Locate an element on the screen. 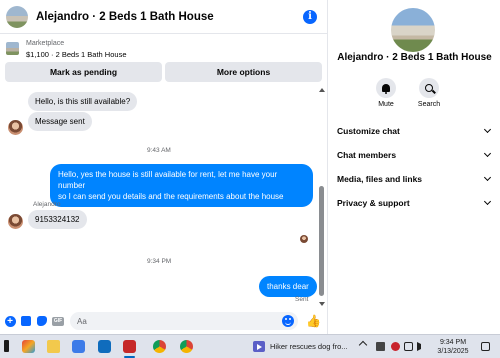 This screenshot has width=500, height=358. volume-icon is located at coordinates (419, 346).